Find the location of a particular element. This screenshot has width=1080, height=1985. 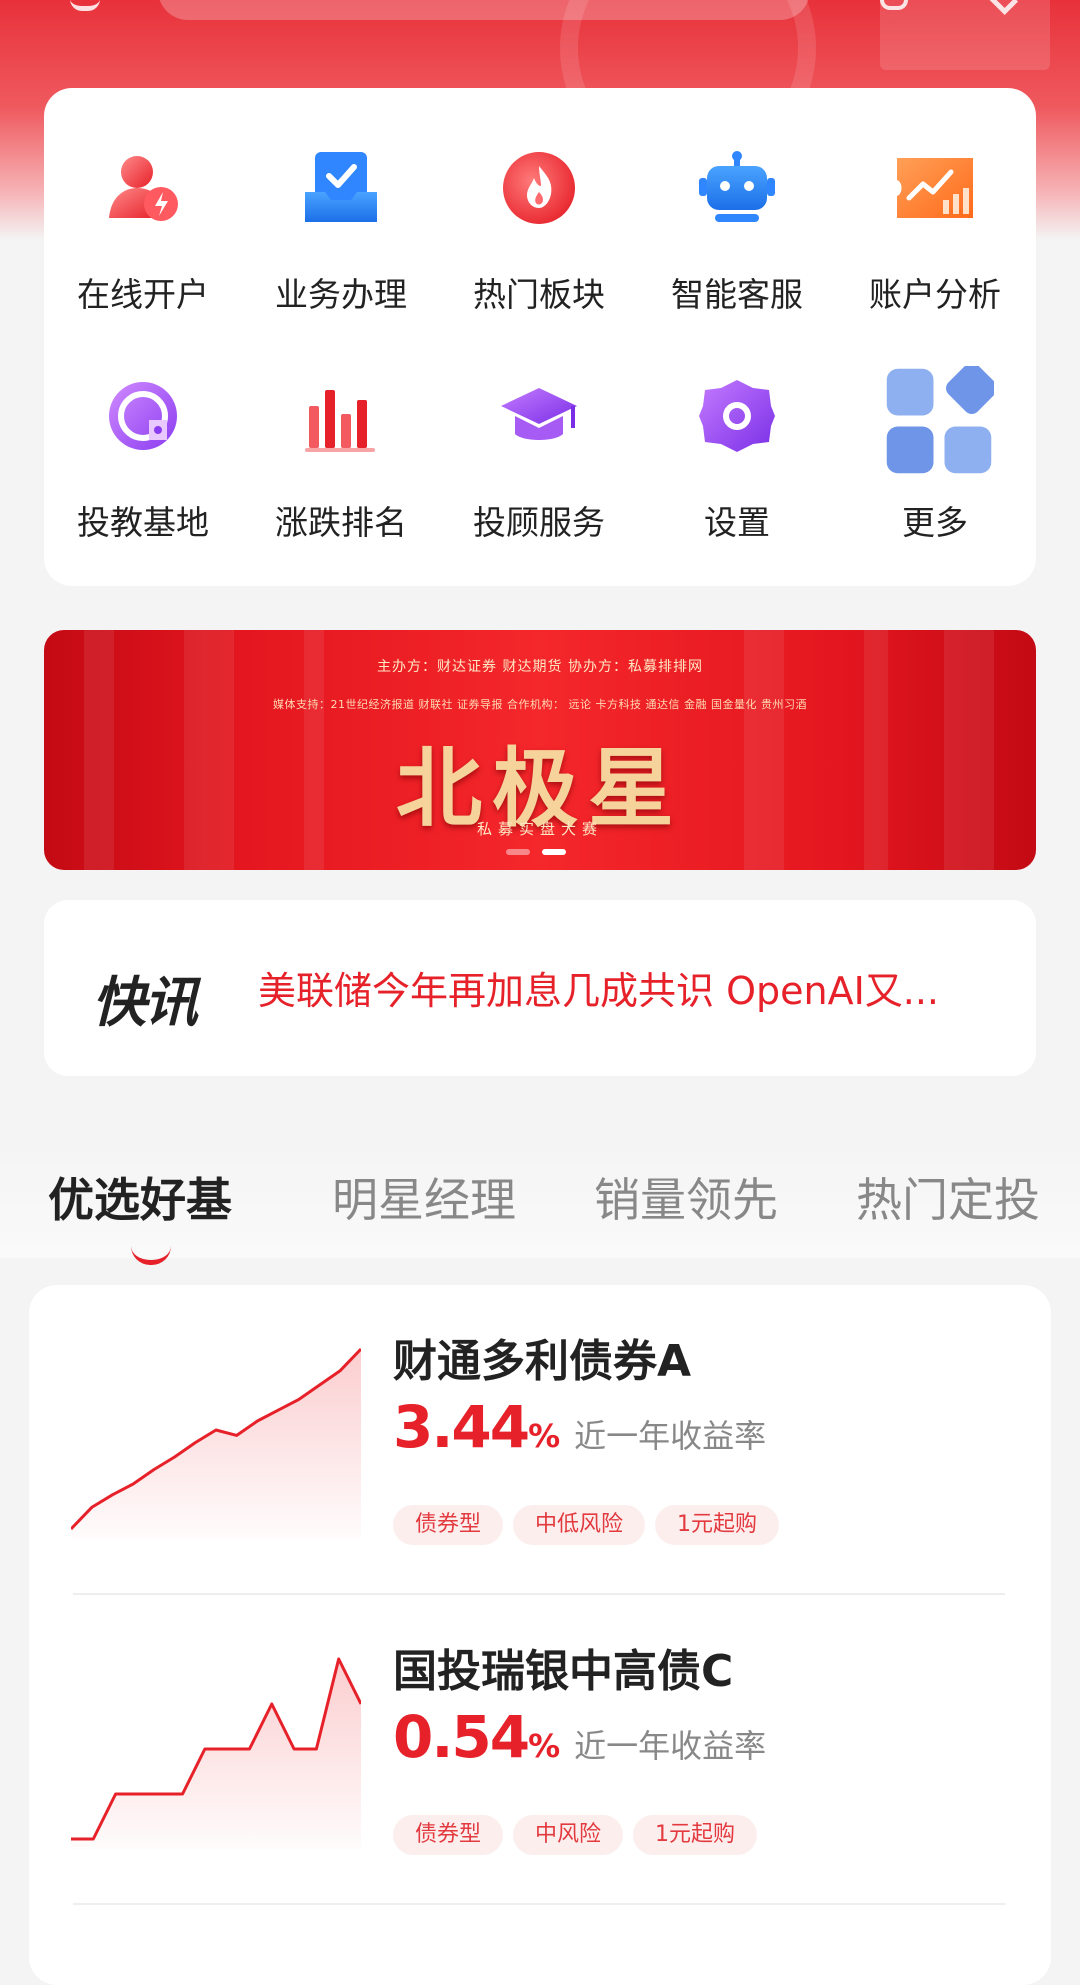

menu-item-label: 更多 is located at coordinates (935, 522).